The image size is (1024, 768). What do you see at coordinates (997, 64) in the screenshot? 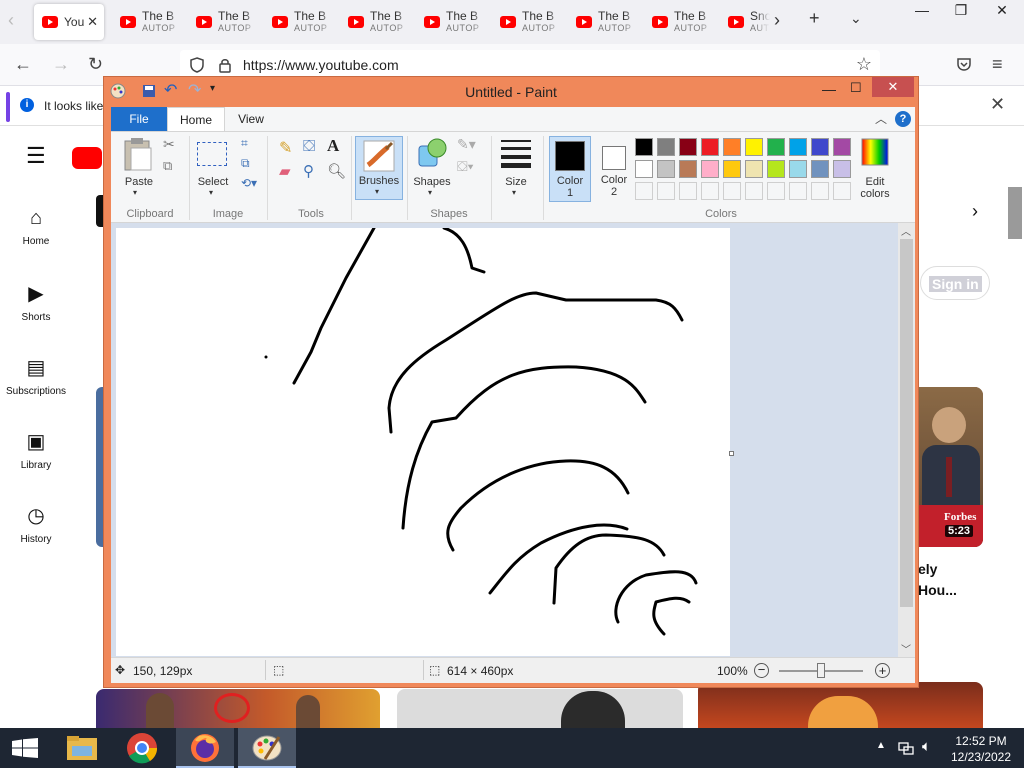
I see `app-menu-icon: ≡` at bounding box center [997, 64].